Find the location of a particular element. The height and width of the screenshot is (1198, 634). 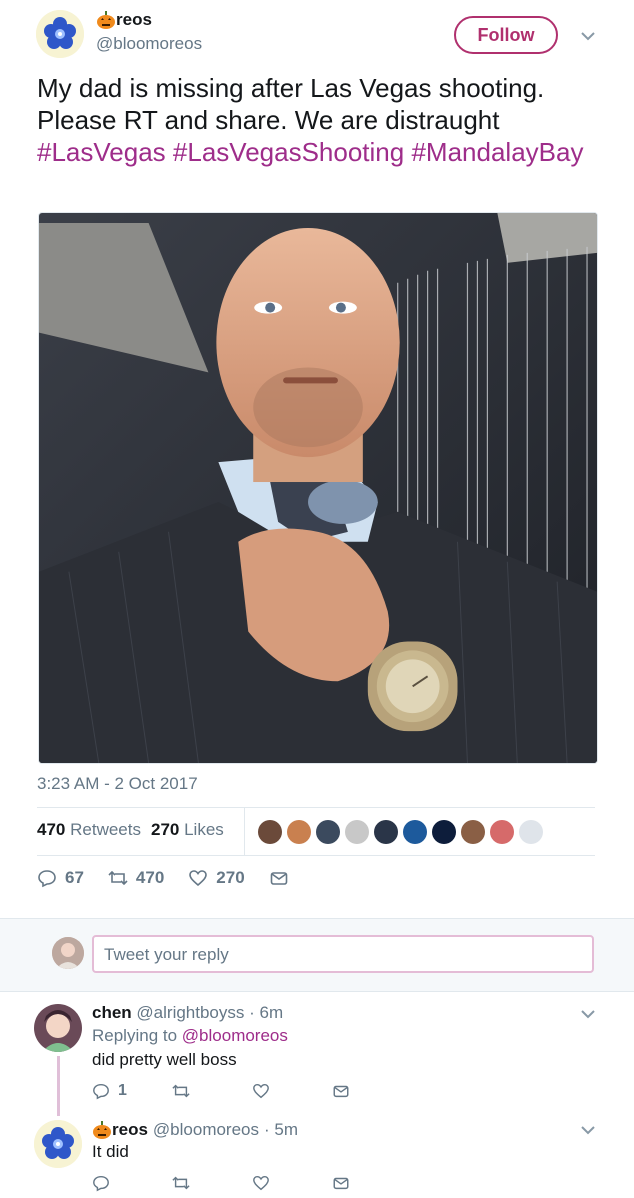

hashtag-link: #LasVegas is located at coordinates (101, 152).